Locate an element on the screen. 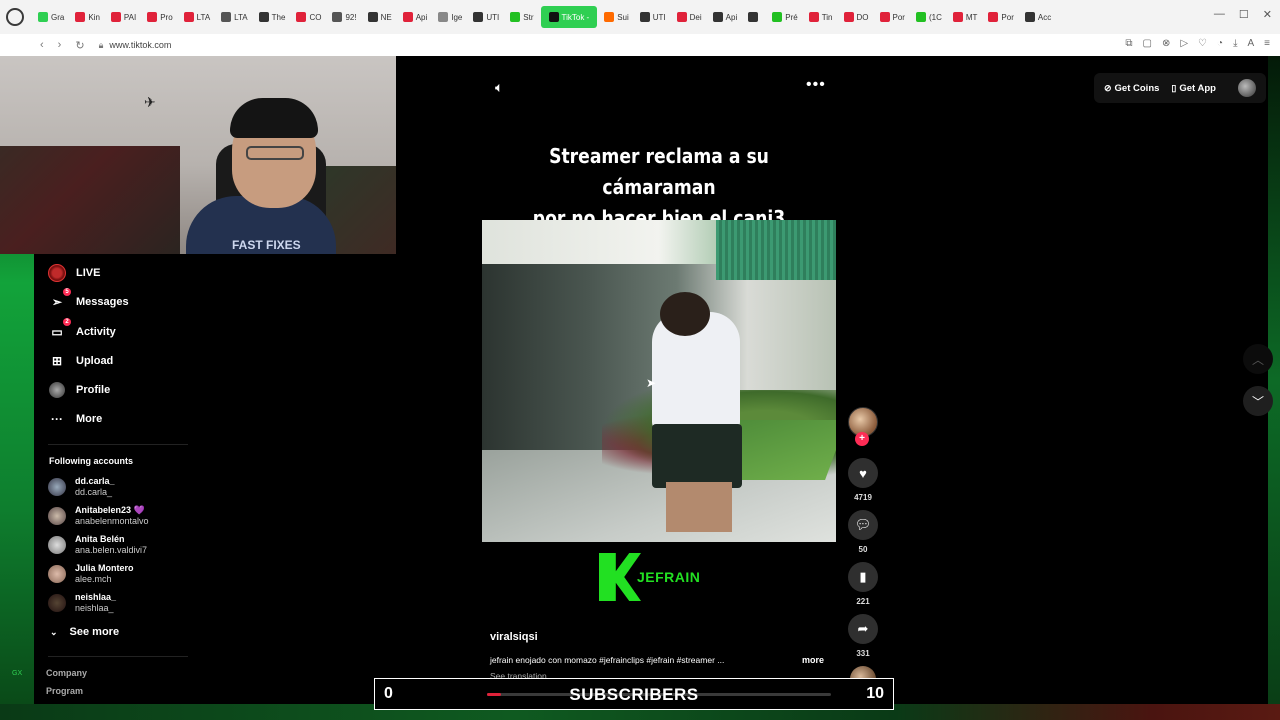  see-more-button: ⌄ See more is located at coordinates (84, 632).